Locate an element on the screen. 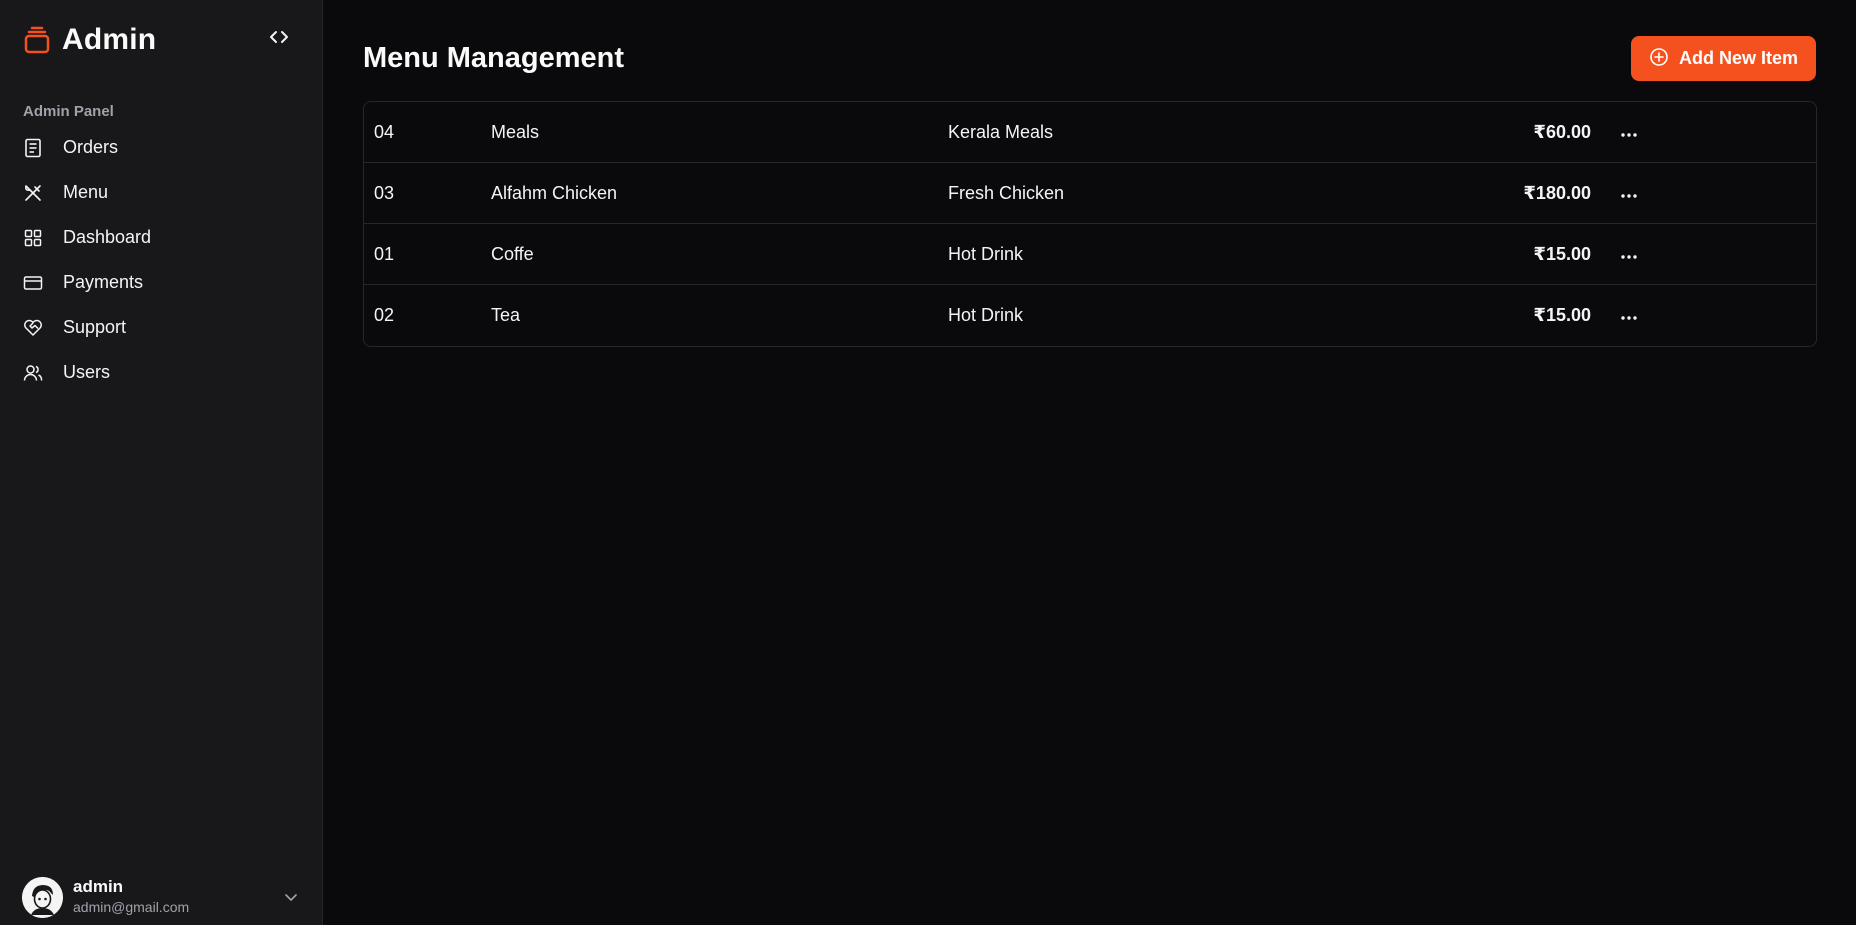  item-name: Meals is located at coordinates (515, 131).